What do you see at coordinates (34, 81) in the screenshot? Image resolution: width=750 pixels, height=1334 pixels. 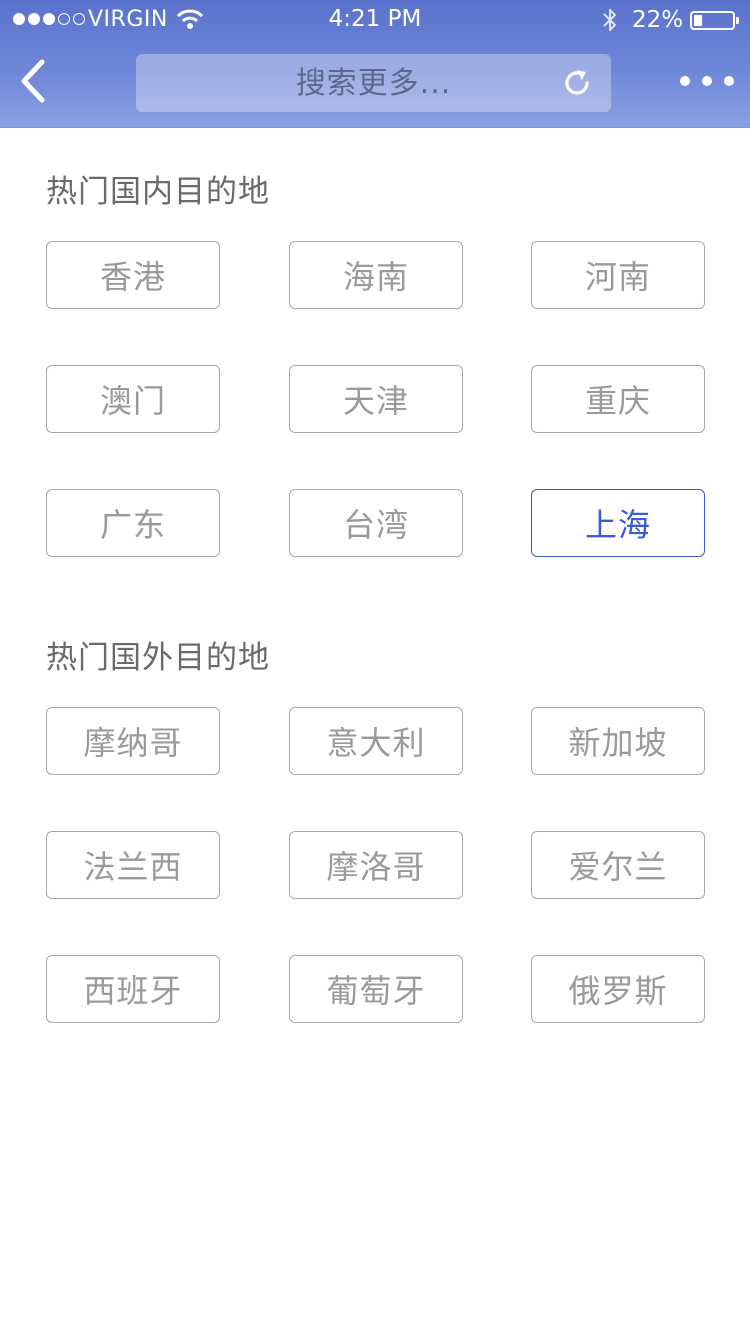 I see `back-button` at bounding box center [34, 81].